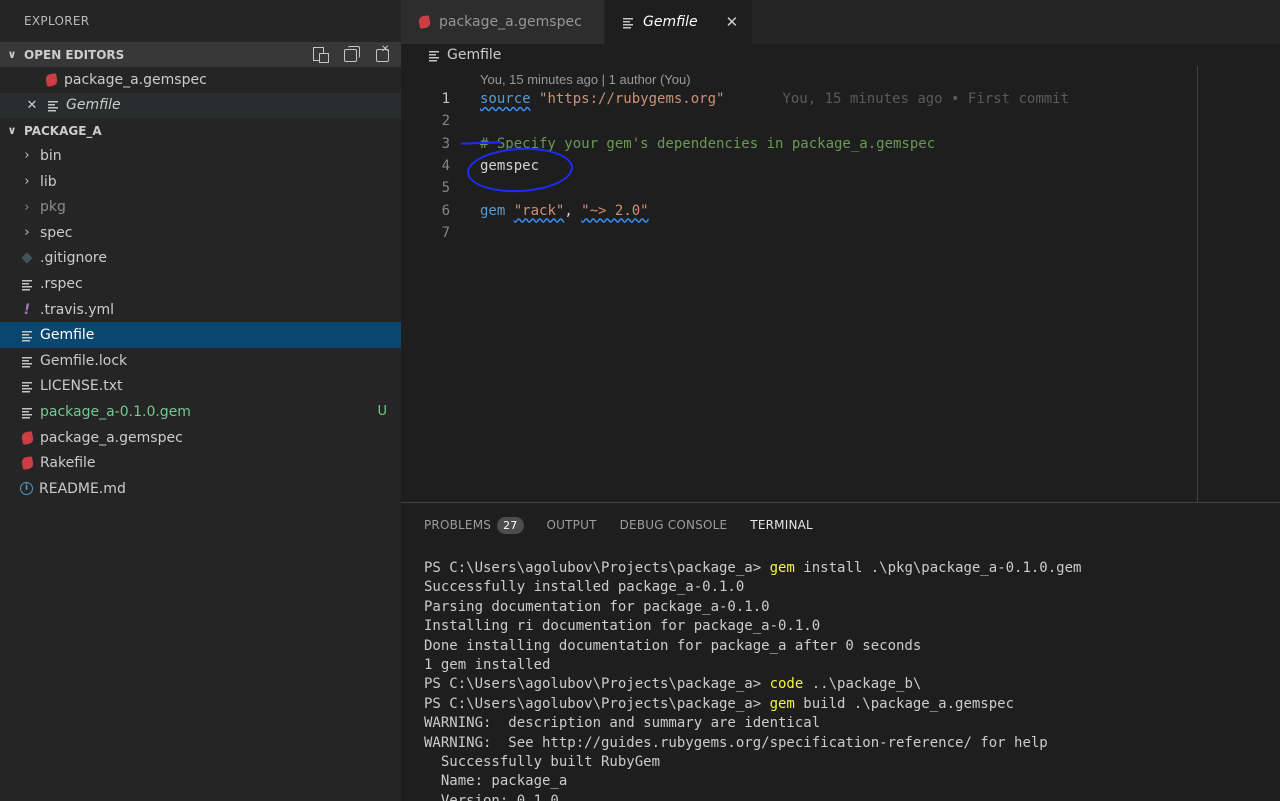 This screenshot has width=1280, height=801. I want to click on explorer-title: EXPLORER, so click(57, 21).